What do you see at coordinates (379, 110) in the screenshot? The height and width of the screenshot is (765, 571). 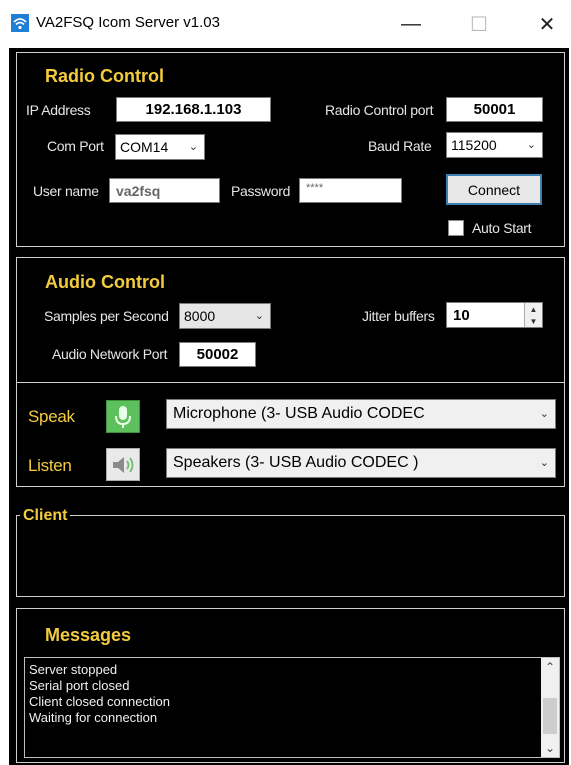 I see `radio-control-port-label: Radio Control port` at bounding box center [379, 110].